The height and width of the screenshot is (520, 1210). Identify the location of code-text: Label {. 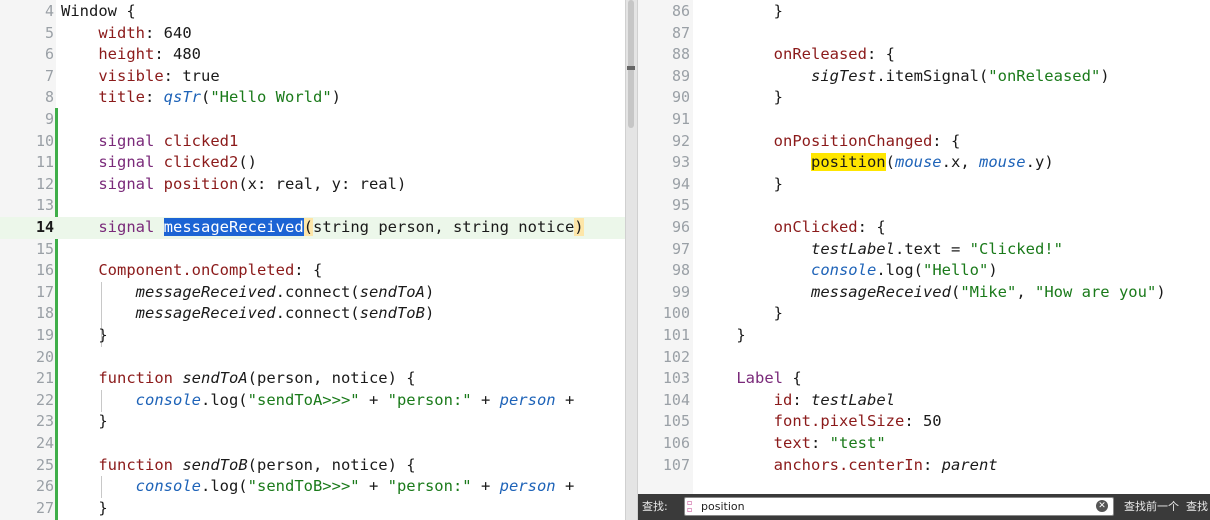
(750, 379).